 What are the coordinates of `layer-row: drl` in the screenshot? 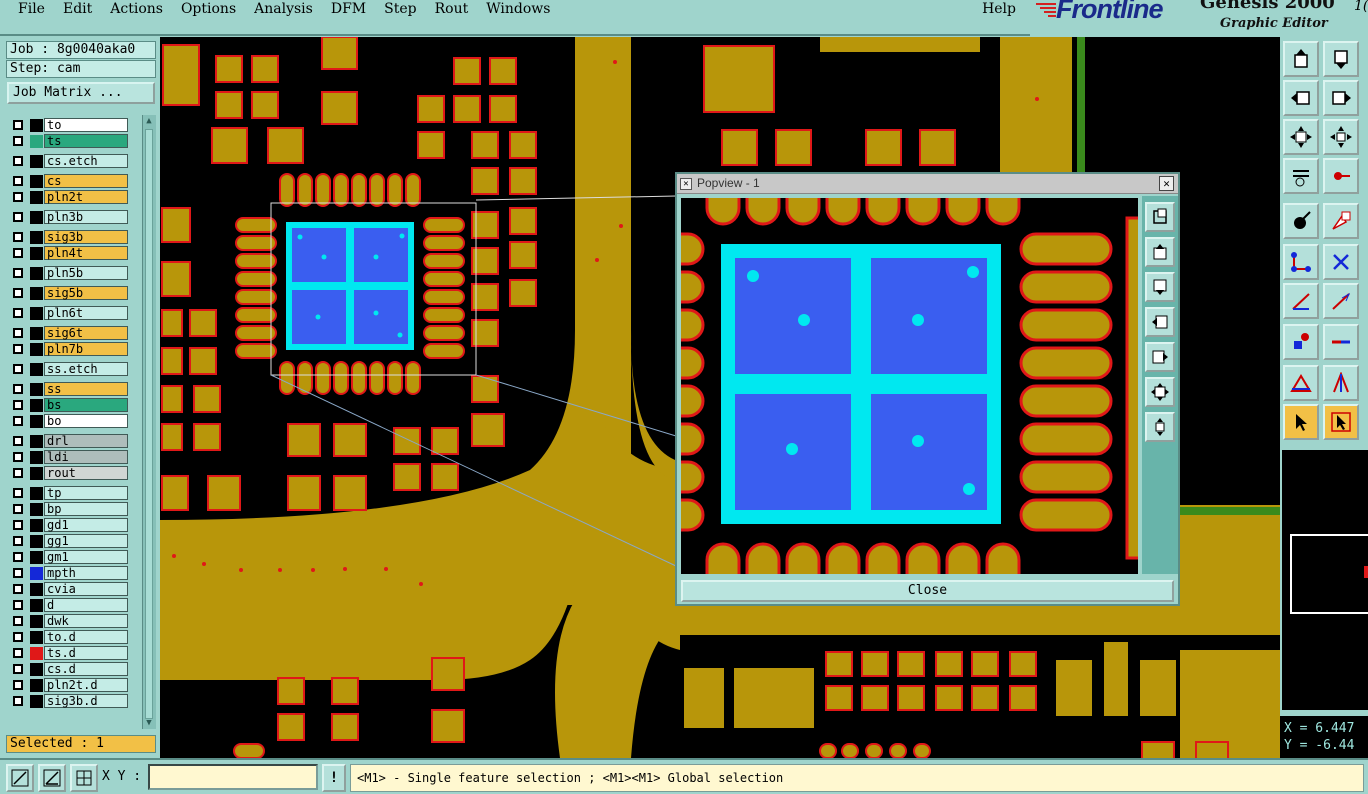 It's located at (69, 441).